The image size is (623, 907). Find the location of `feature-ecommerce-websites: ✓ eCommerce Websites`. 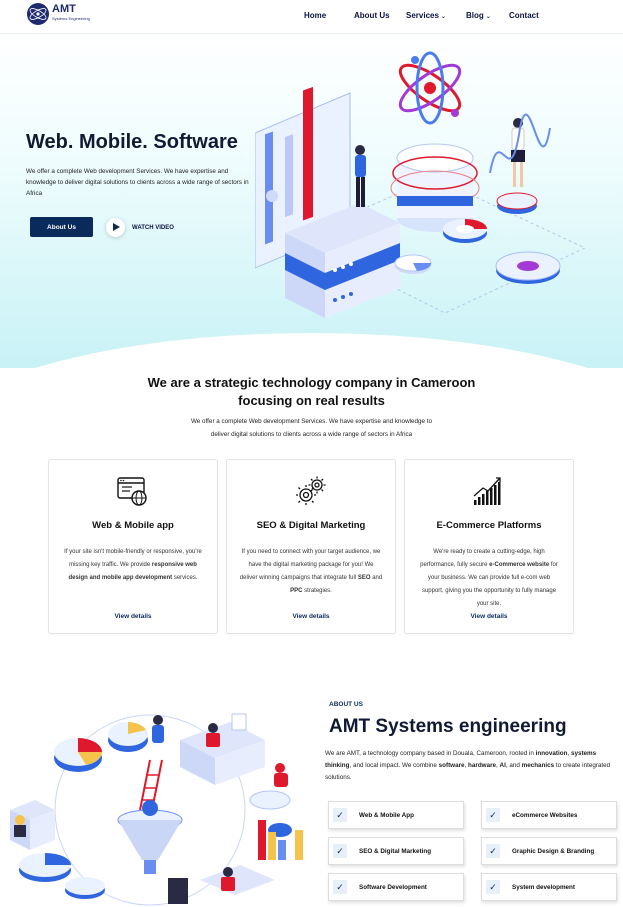

feature-ecommerce-websites: ✓ eCommerce Websites is located at coordinates (549, 815).